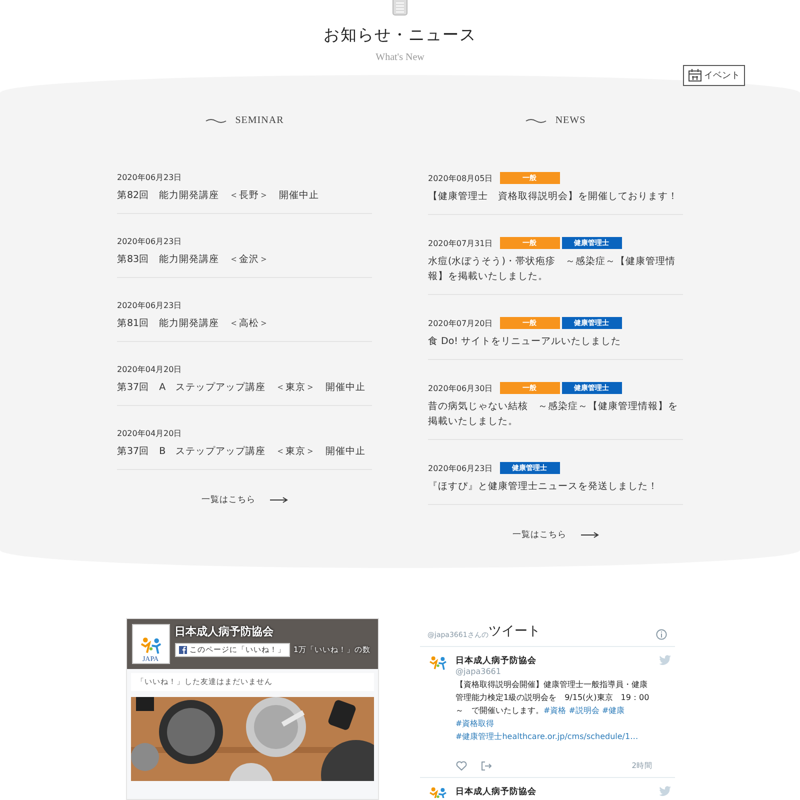 Image resolution: width=800 pixels, height=800 pixels. What do you see at coordinates (555, 196) in the screenshot?
I see `item-title-link: 【健康管理士 資格取得説明会】を開催しております！` at bounding box center [555, 196].